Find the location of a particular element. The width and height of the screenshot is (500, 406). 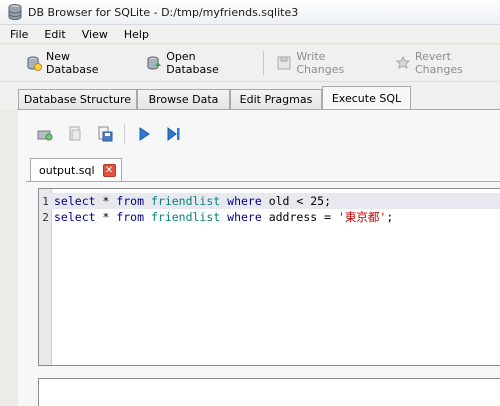

new-database-label: New Database is located at coordinates (72, 63).